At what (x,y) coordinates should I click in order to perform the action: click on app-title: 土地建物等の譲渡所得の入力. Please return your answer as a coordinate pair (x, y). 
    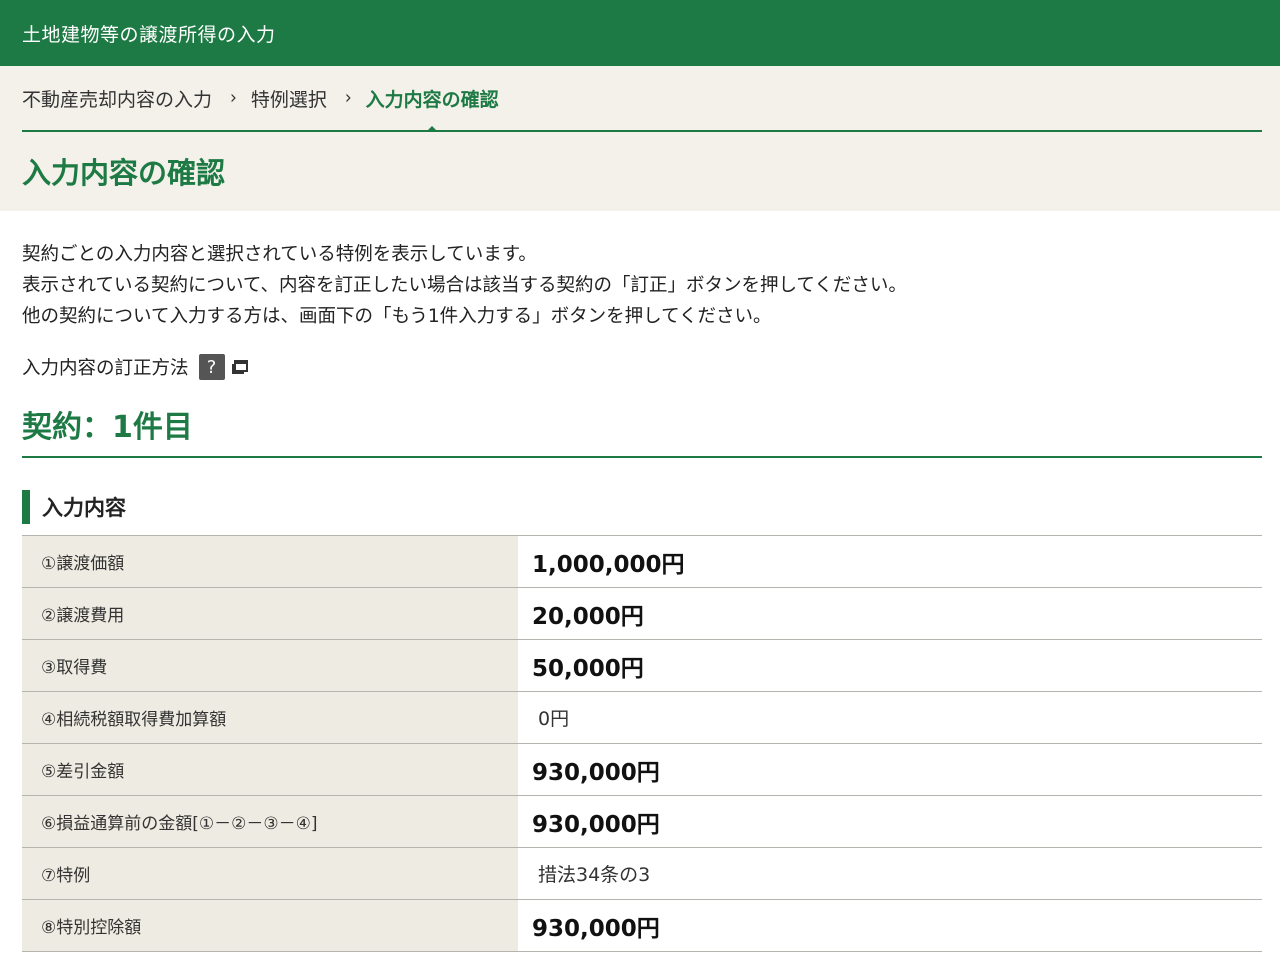
    Looking at the image, I should click on (149, 34).